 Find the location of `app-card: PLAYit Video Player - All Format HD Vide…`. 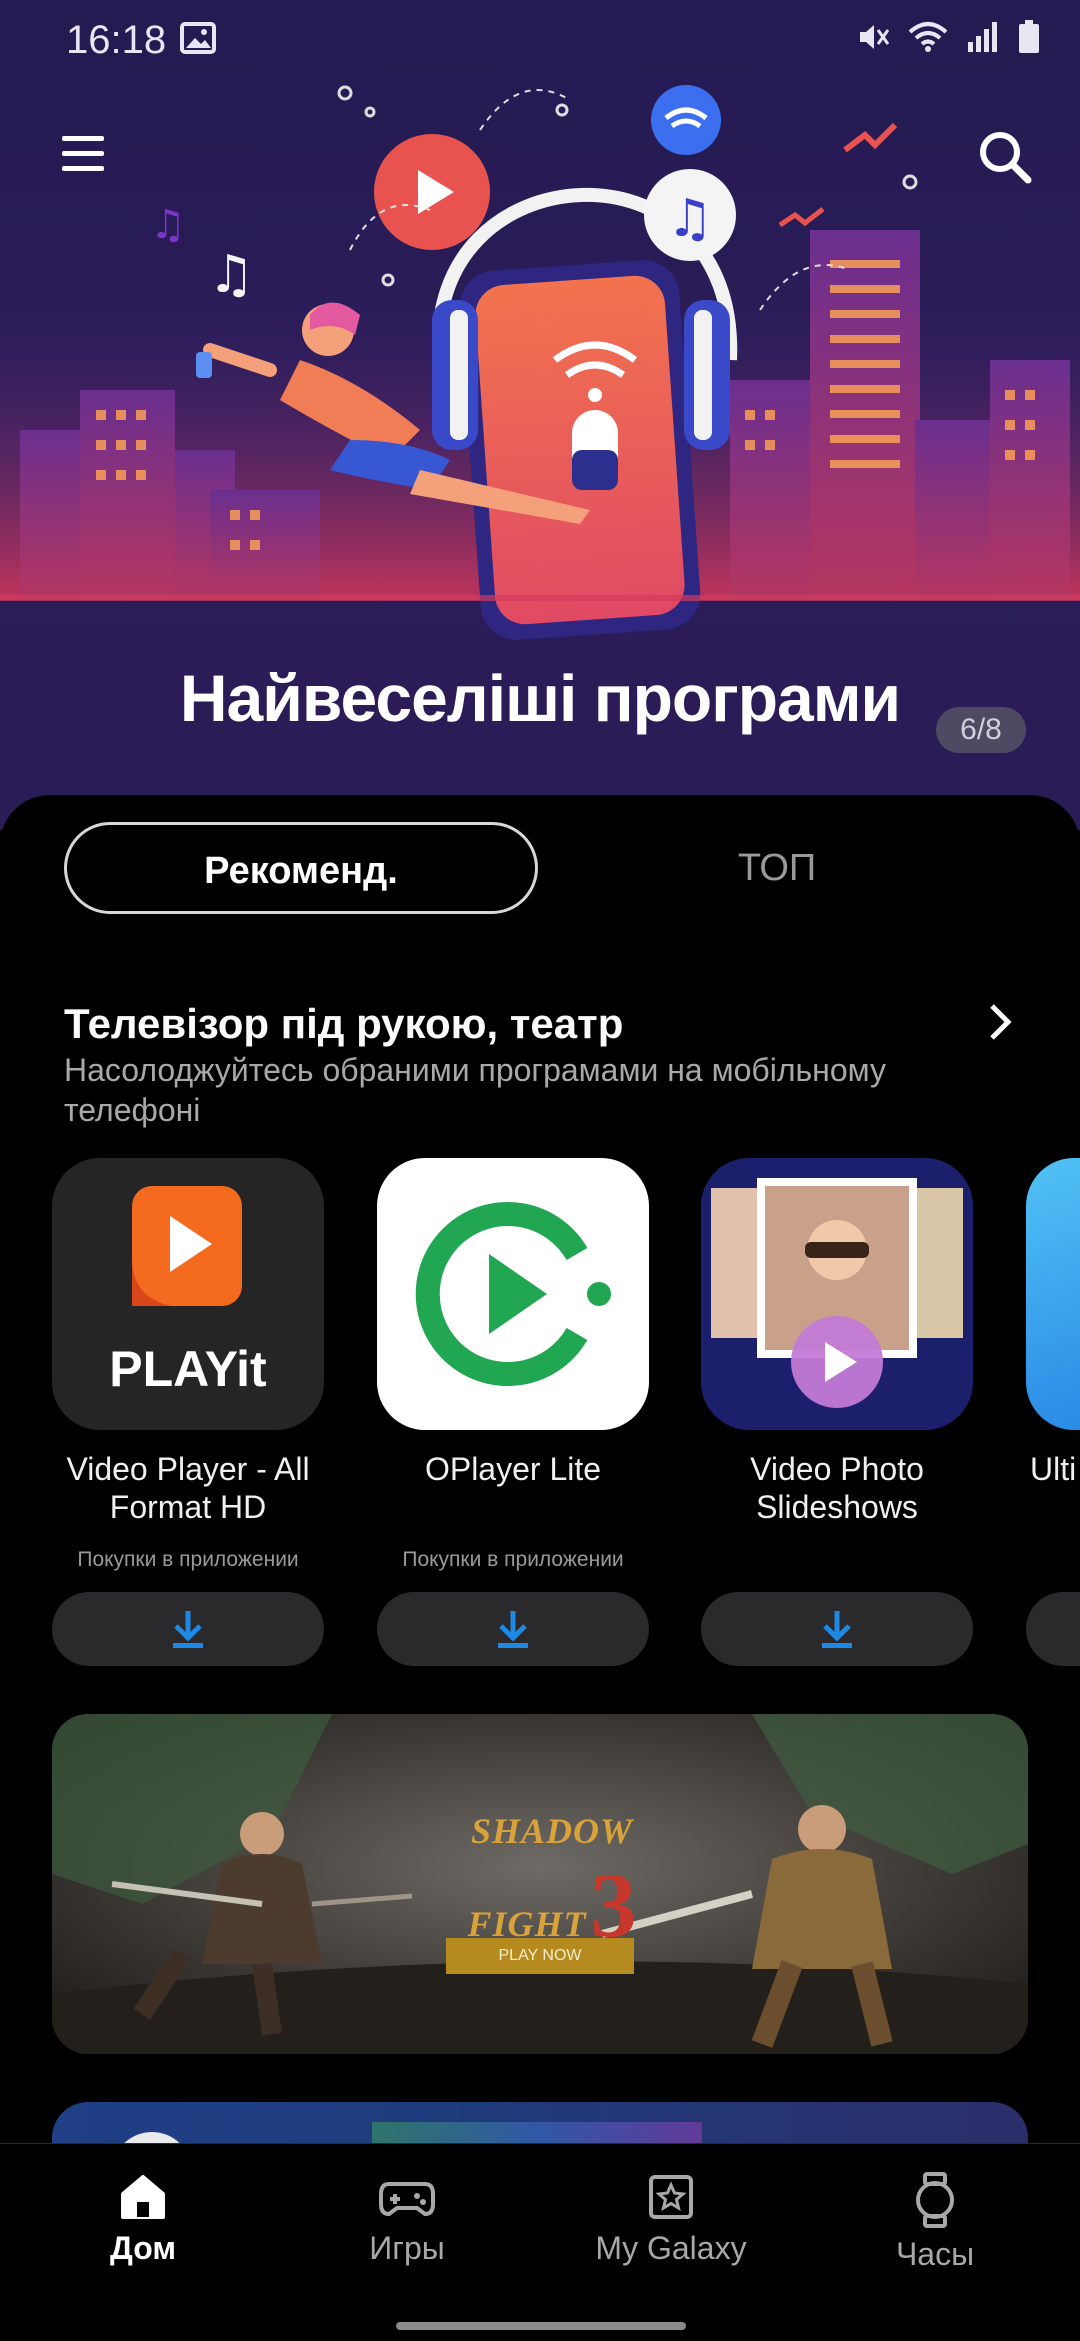

app-card: PLAYit Video Player - All Format HD Vide… is located at coordinates (188, 1412).